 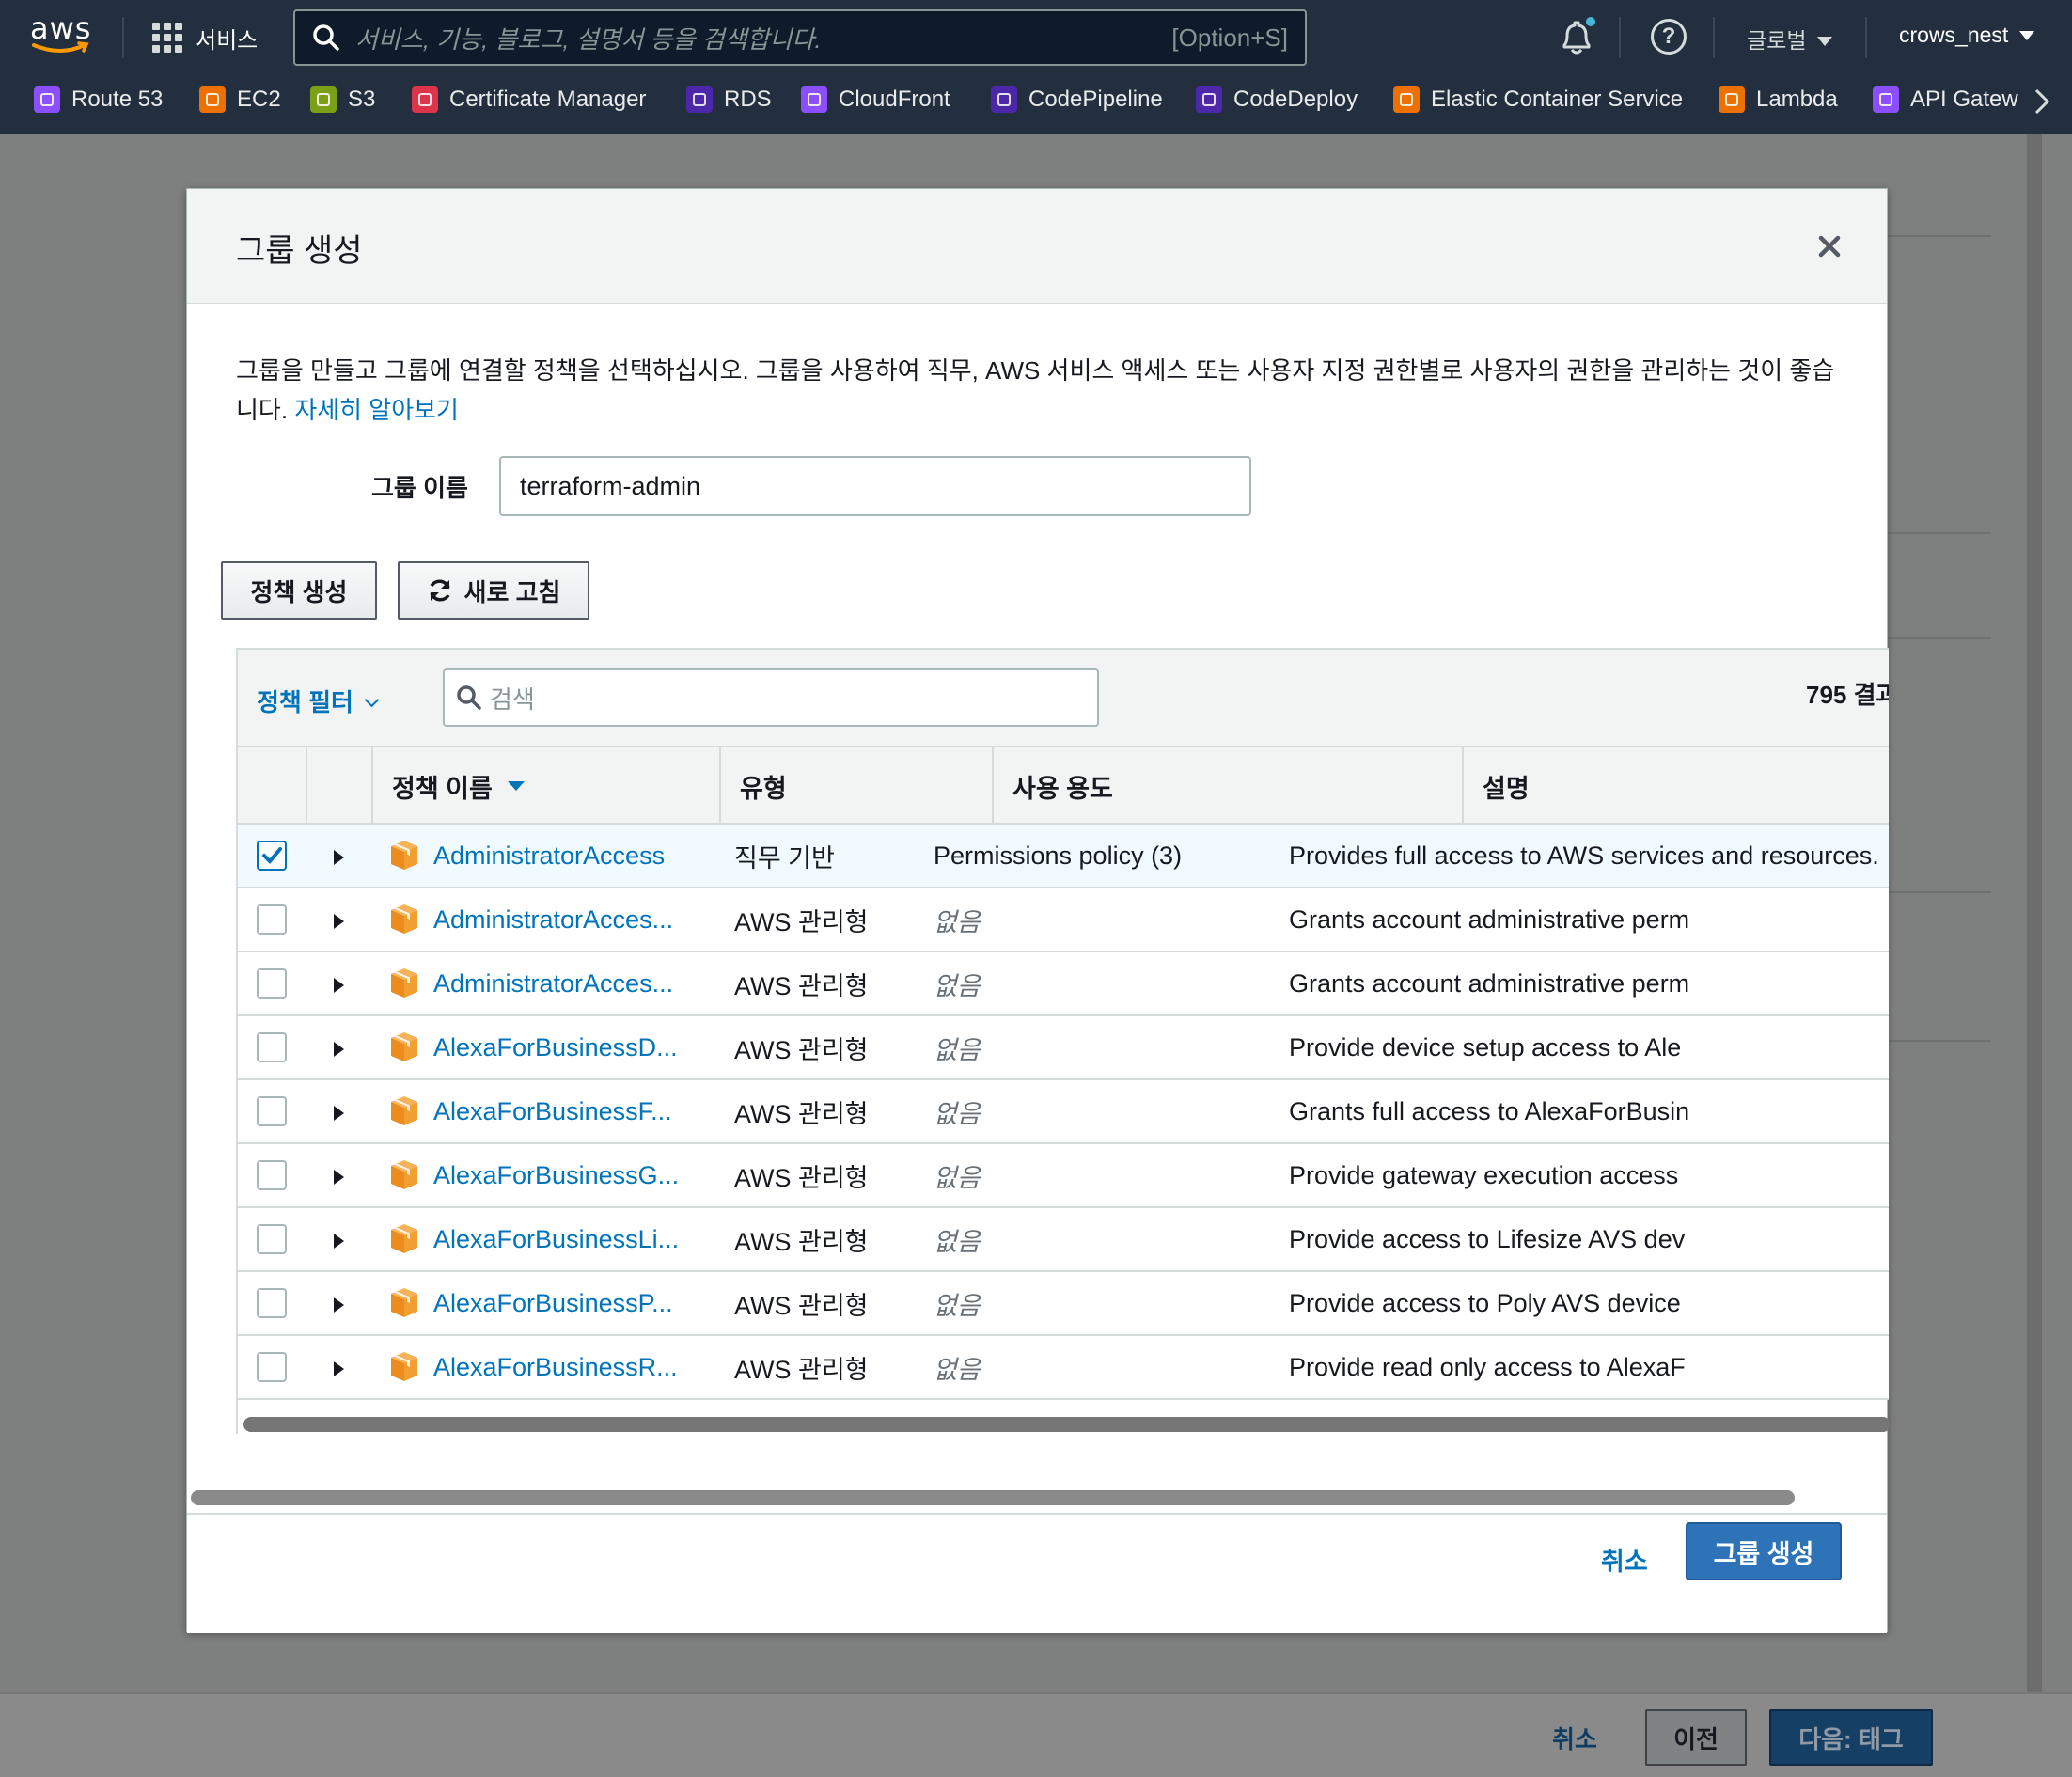 I want to click on favorite-codepipeline: CodePipeline, so click(x=1077, y=99).